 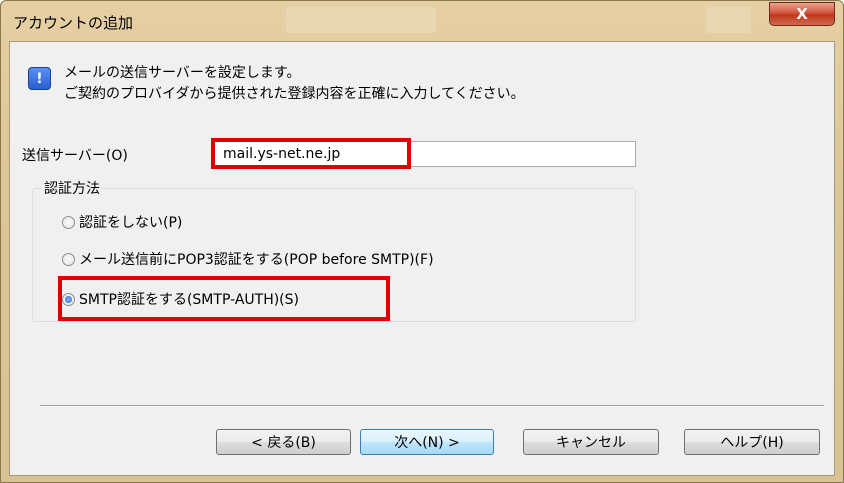 I want to click on radio-pop-before-smtp, so click(x=68, y=259).